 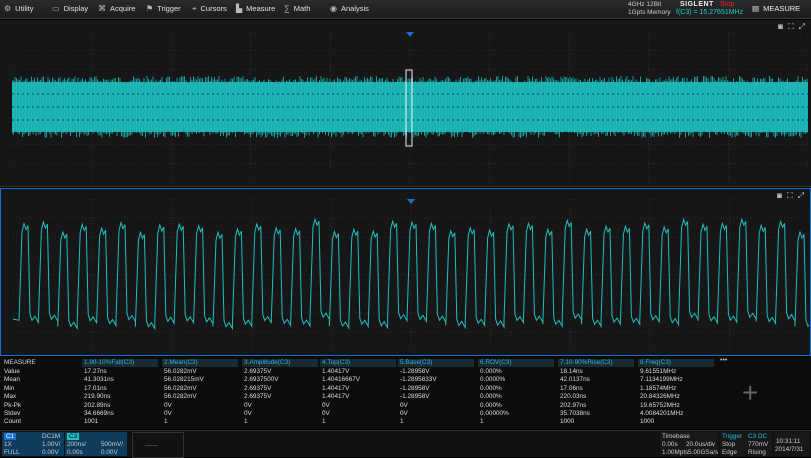 What do you see at coordinates (51, 436) in the screenshot?
I see `channel-1-coupling: DC1M` at bounding box center [51, 436].